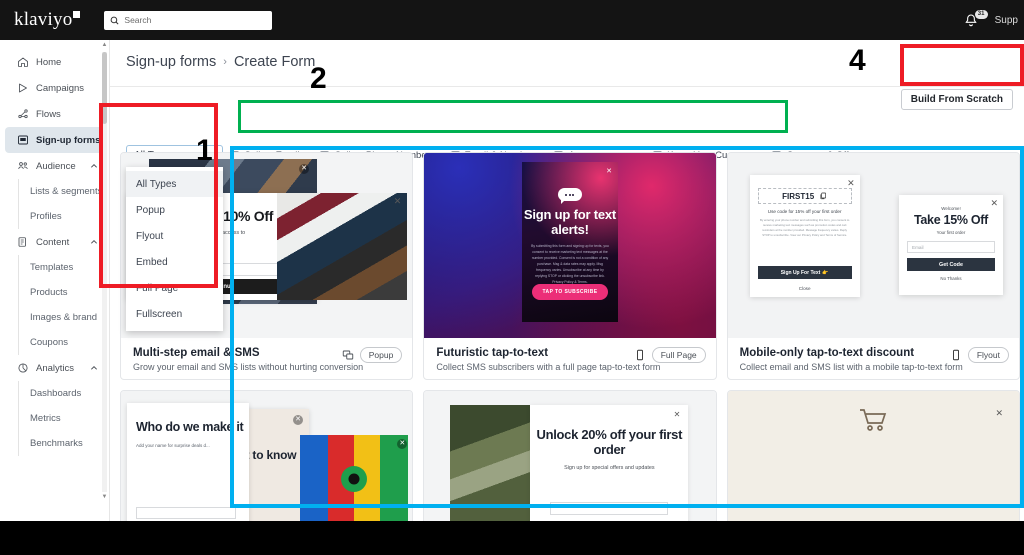 Image resolution: width=1024 pixels, height=555 pixels. I want to click on sidebar-item-templates: Templates, so click(64, 267).